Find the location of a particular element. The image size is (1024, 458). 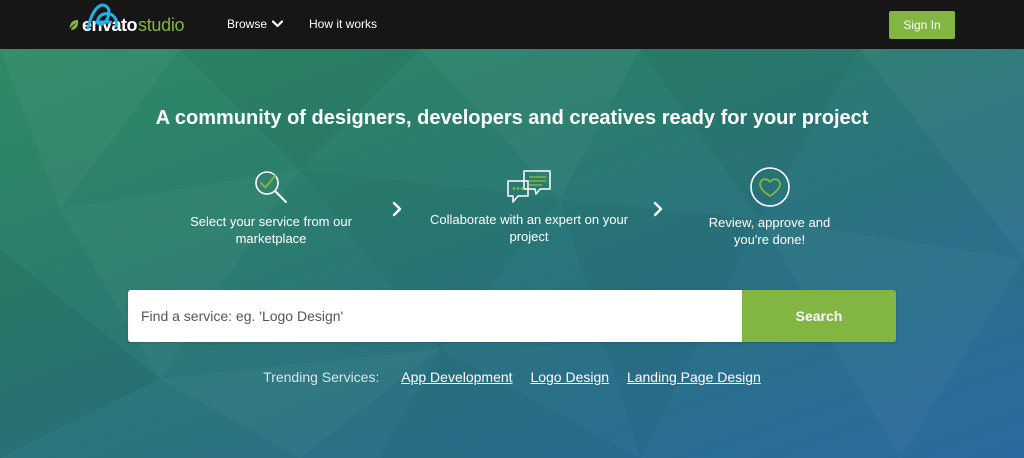

nav-how-it-works-link: How it works is located at coordinates (343, 24).